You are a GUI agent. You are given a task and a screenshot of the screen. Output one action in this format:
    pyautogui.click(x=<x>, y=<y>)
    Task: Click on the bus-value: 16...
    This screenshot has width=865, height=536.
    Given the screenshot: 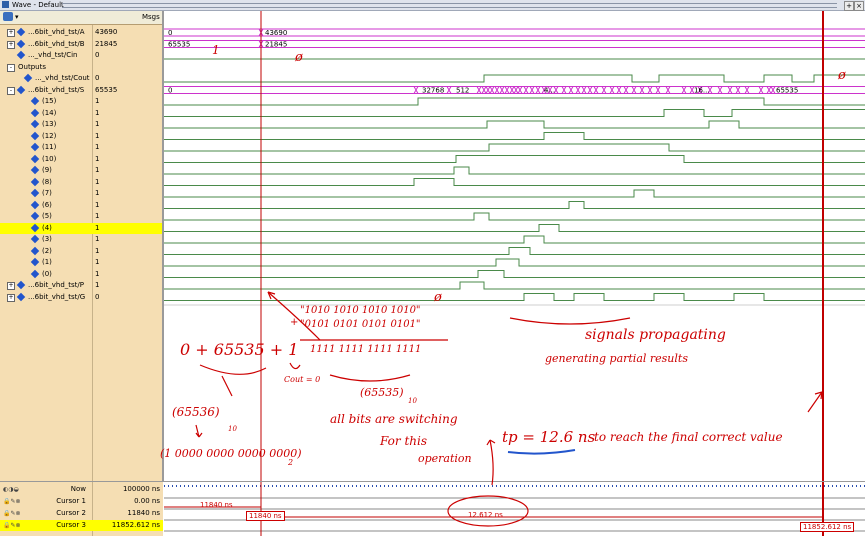 What is the action you would take?
    pyautogui.click(x=702, y=91)
    